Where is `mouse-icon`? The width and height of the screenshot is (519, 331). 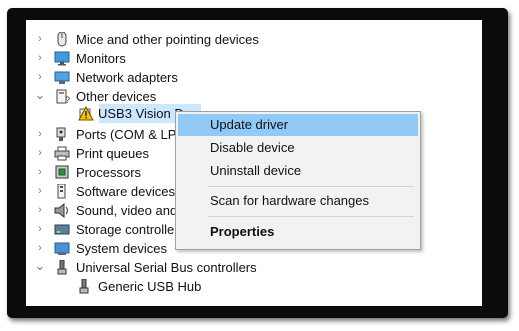
mouse-icon is located at coordinates (62, 39).